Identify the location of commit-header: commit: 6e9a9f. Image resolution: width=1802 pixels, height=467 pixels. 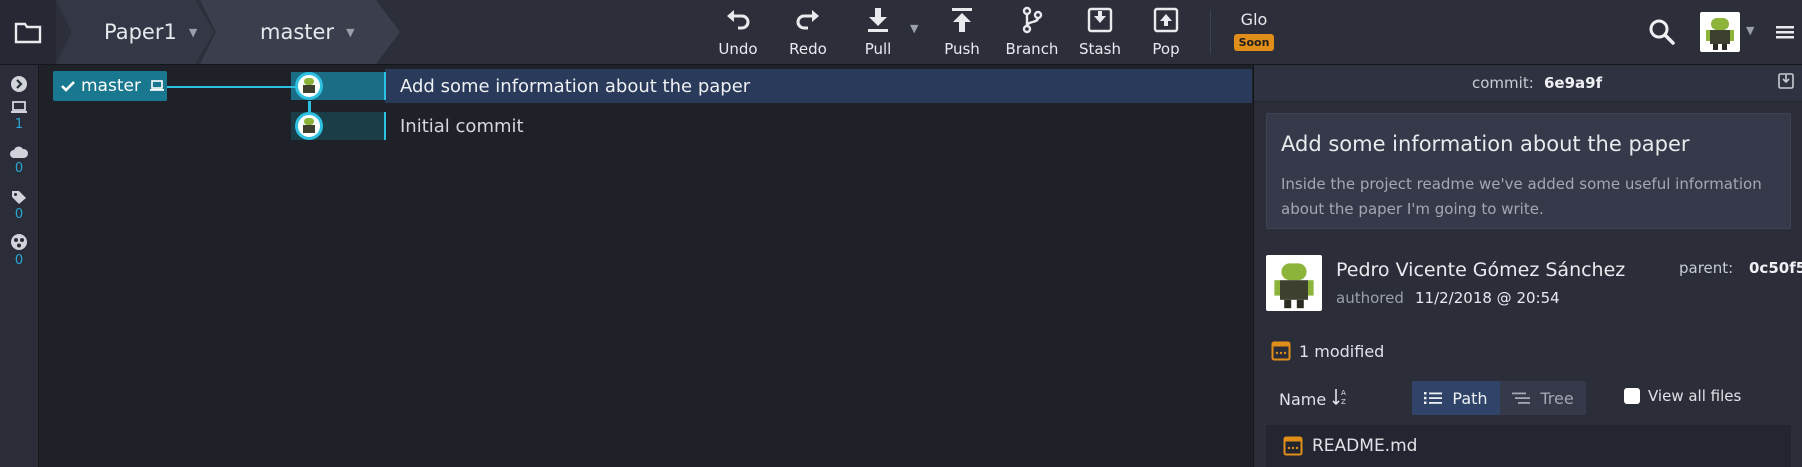
(1528, 83).